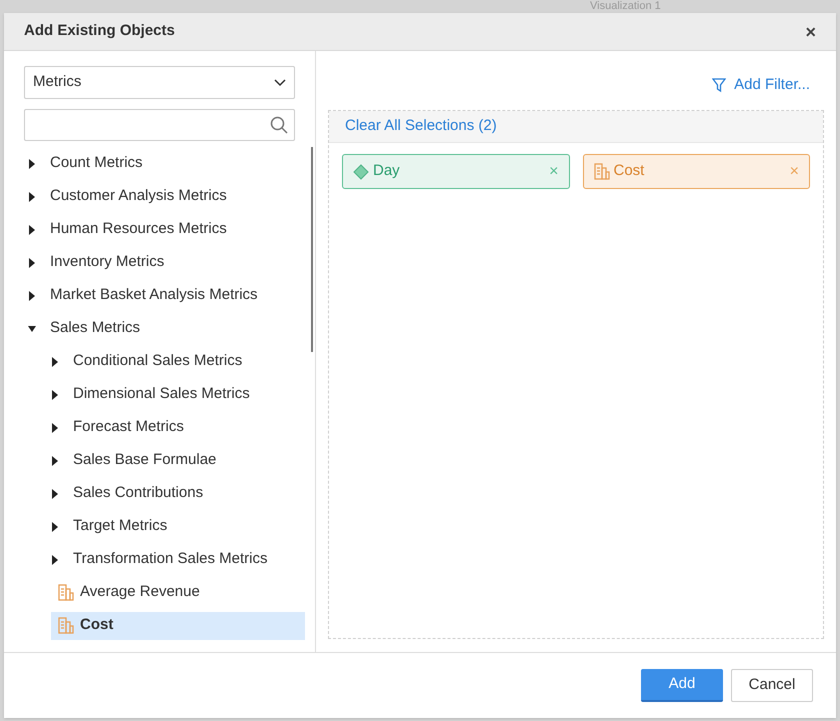  Describe the element at coordinates (138, 196) in the screenshot. I see `tree-item: Customer Analysis Metrics` at that location.